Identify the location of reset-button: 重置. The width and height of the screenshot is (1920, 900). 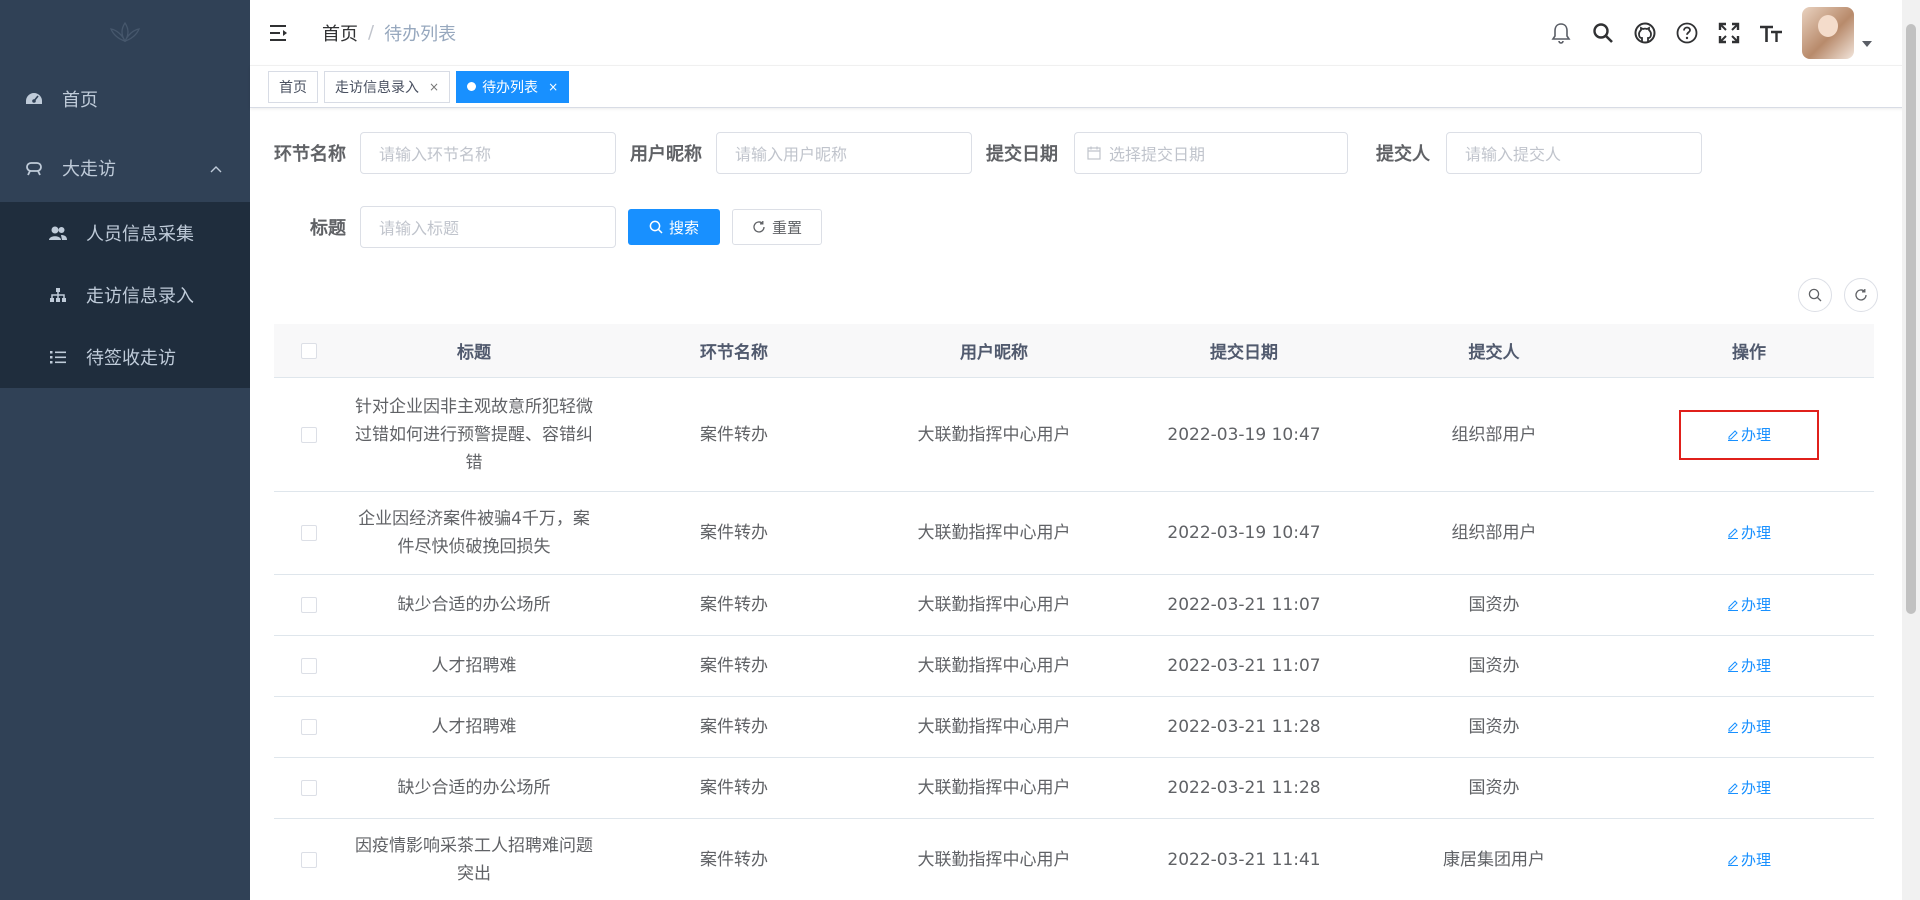
(777, 227).